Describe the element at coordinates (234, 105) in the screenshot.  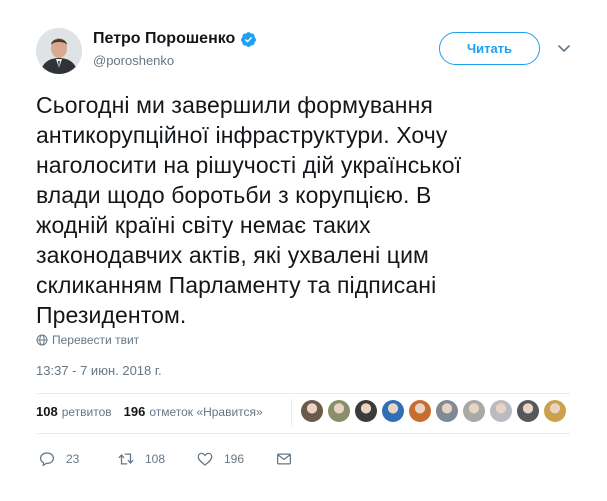
I see `tweet-text-line: Сьогодні ми завершили формування` at that location.